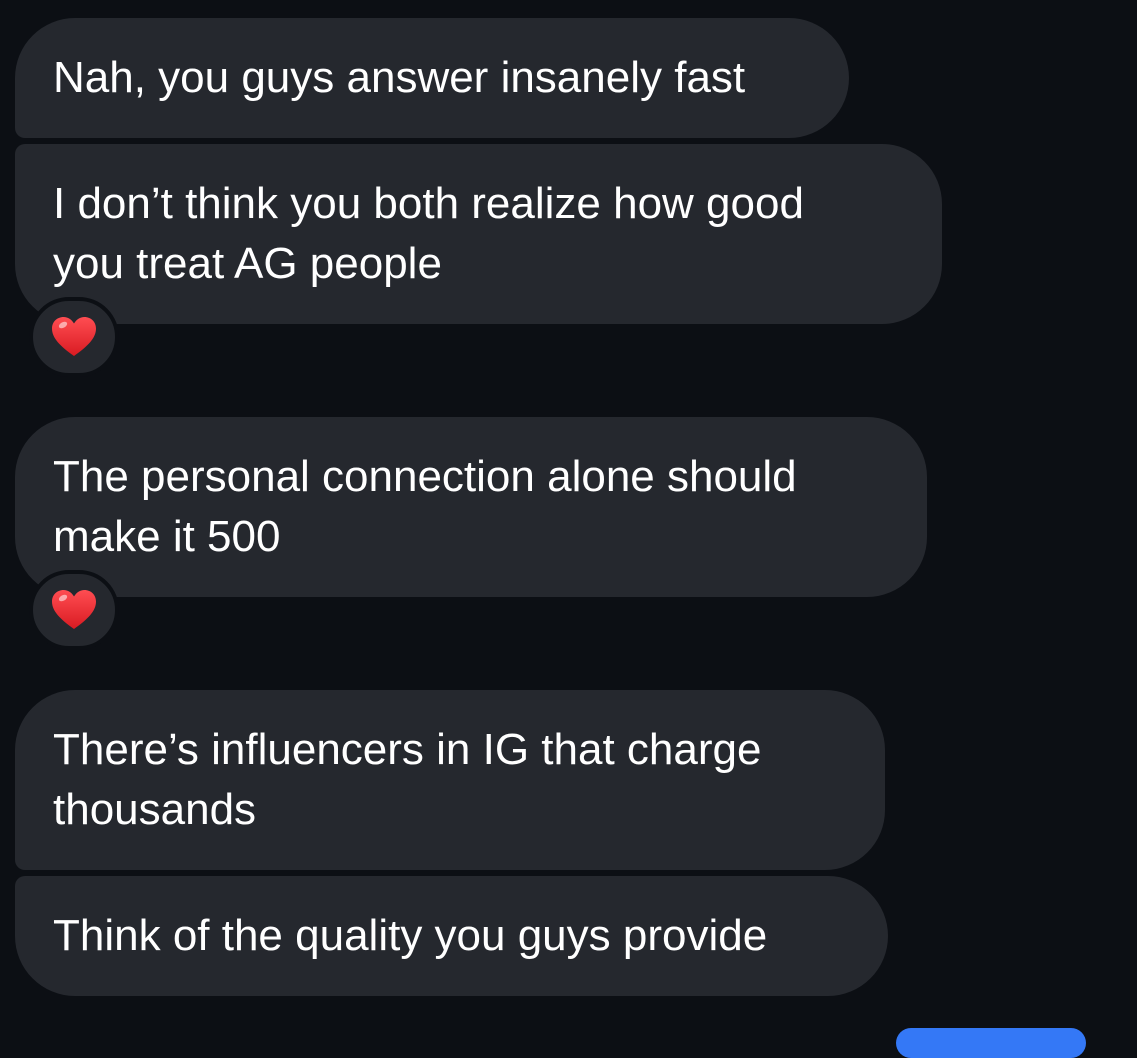 Image resolution: width=1137 pixels, height=1058 pixels. What do you see at coordinates (247, 263) in the screenshot?
I see `message-text: you treat AG people` at bounding box center [247, 263].